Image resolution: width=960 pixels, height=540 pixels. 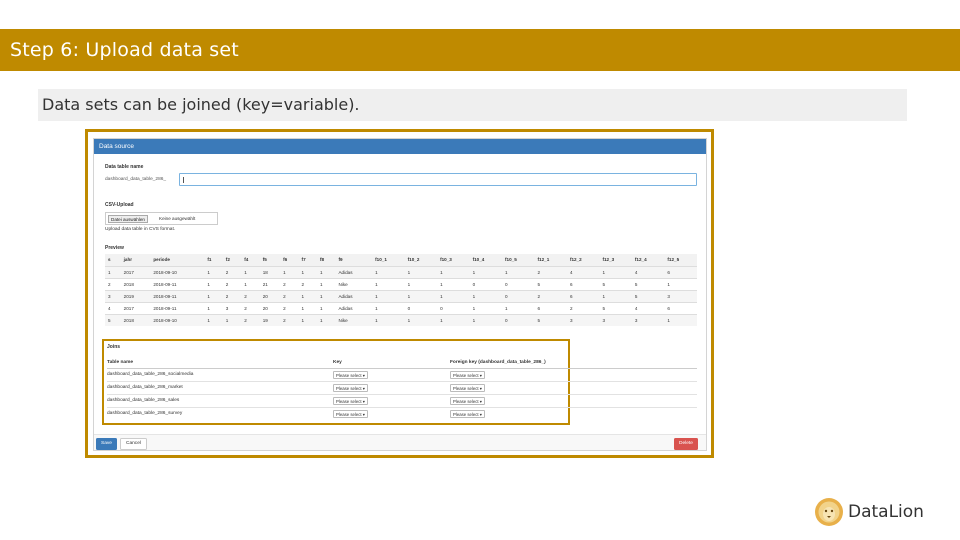 I want to click on table-name-input, so click(x=438, y=179).